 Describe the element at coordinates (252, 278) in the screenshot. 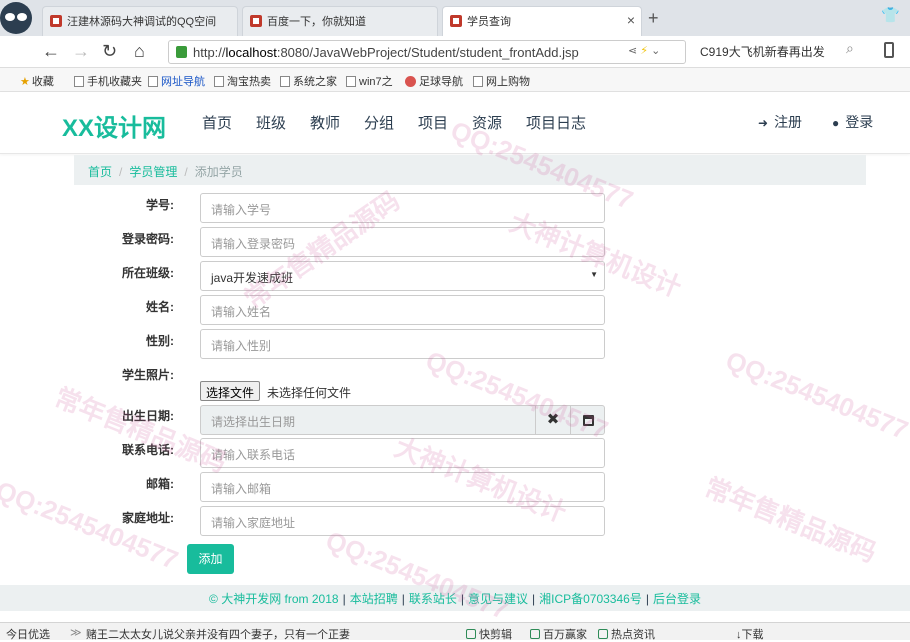

I see `class-select-value: java开发速成班` at that location.